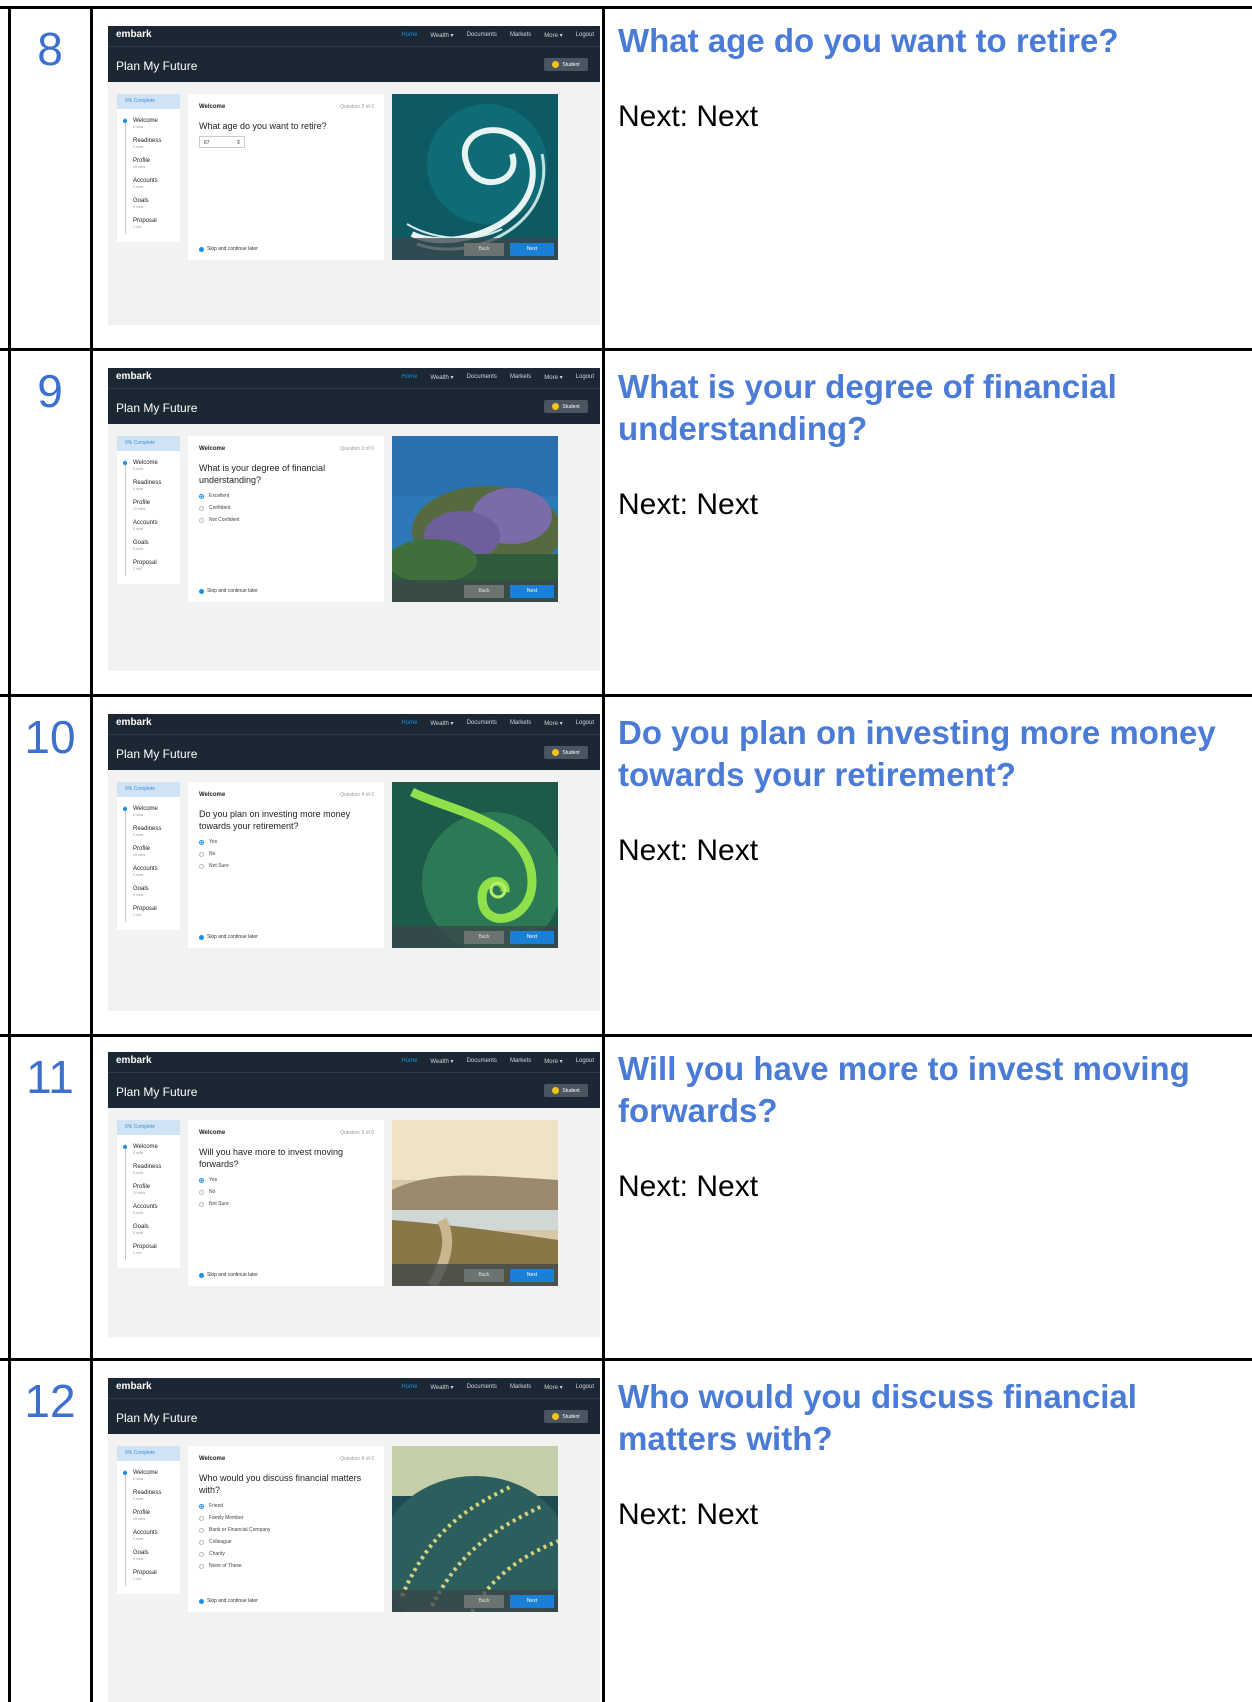  I want to click on option-colleague: Colleague, so click(234, 1542).